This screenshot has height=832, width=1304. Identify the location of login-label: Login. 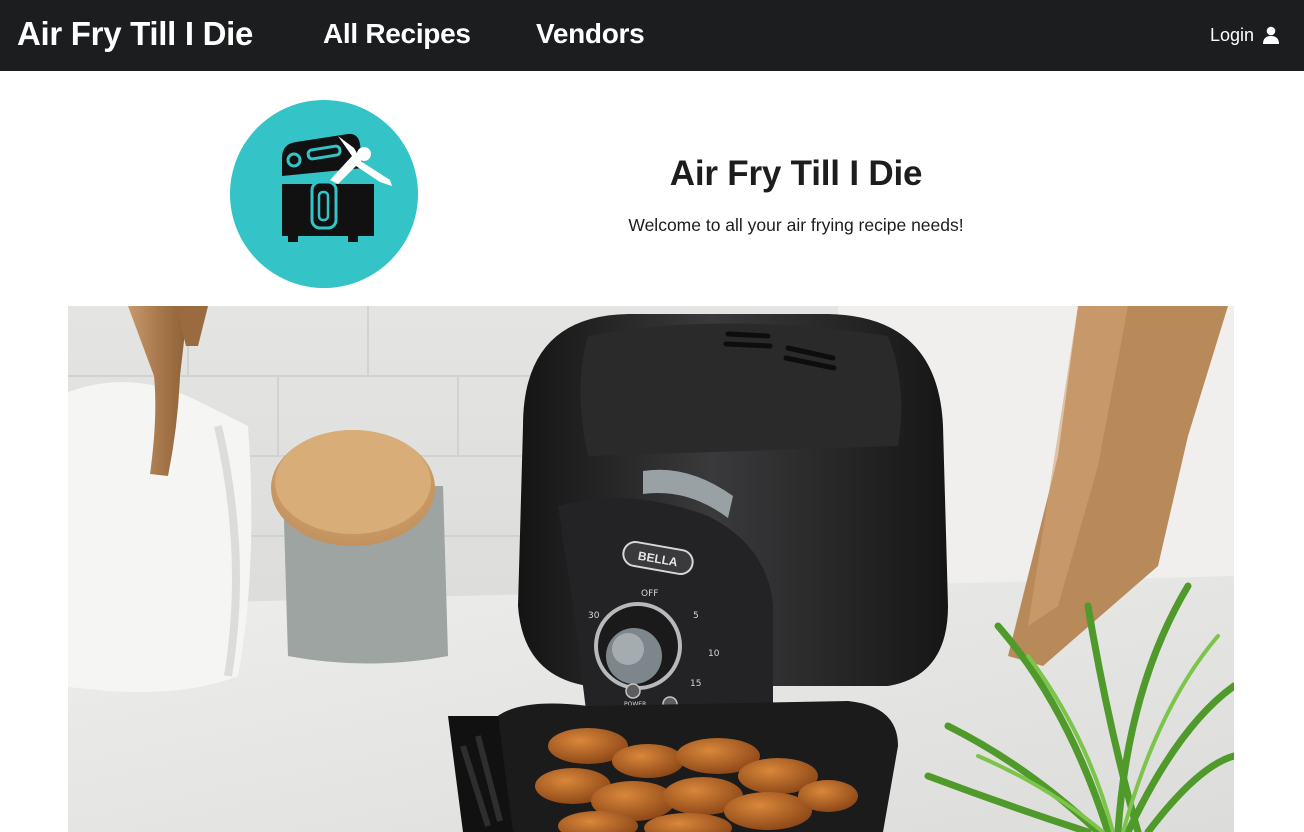
(1231, 35).